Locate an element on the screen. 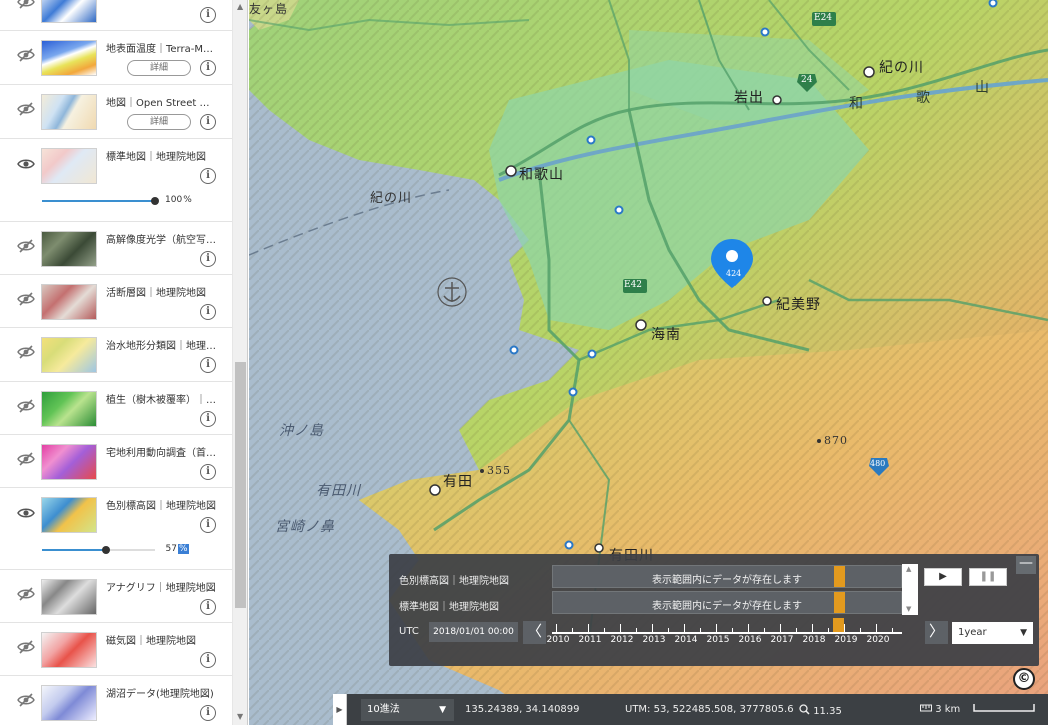 This screenshot has height=725, width=1048. utc-label: UTC is located at coordinates (409, 631).